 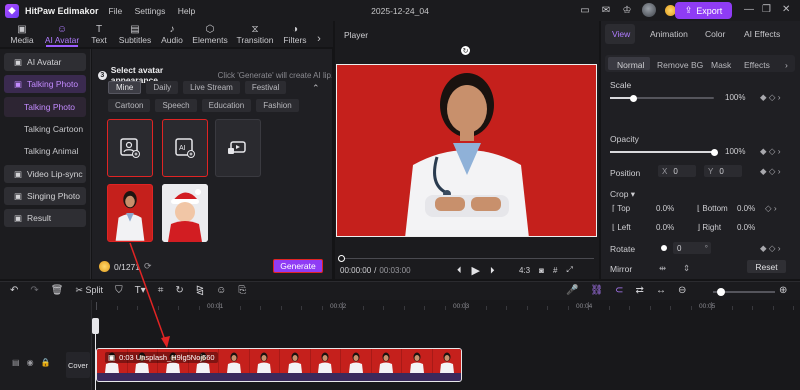 What do you see at coordinates (585, 10) in the screenshot?
I see `screen-icon: ▭` at bounding box center [585, 10].